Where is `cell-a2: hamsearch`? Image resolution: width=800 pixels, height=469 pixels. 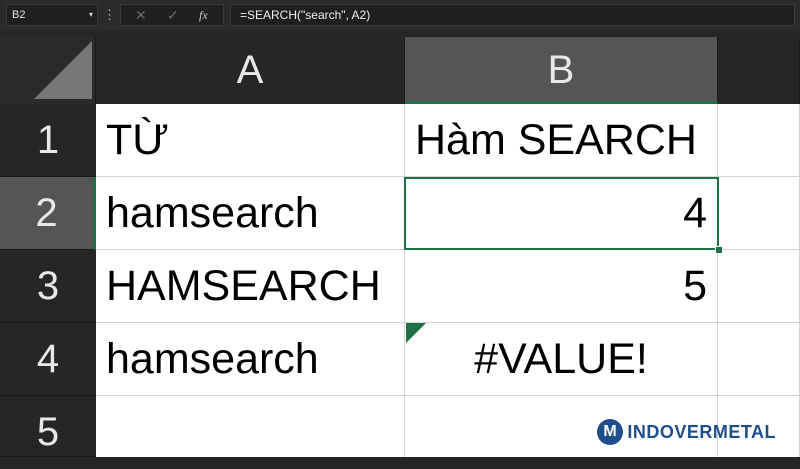 cell-a2: hamsearch is located at coordinates (250, 213).